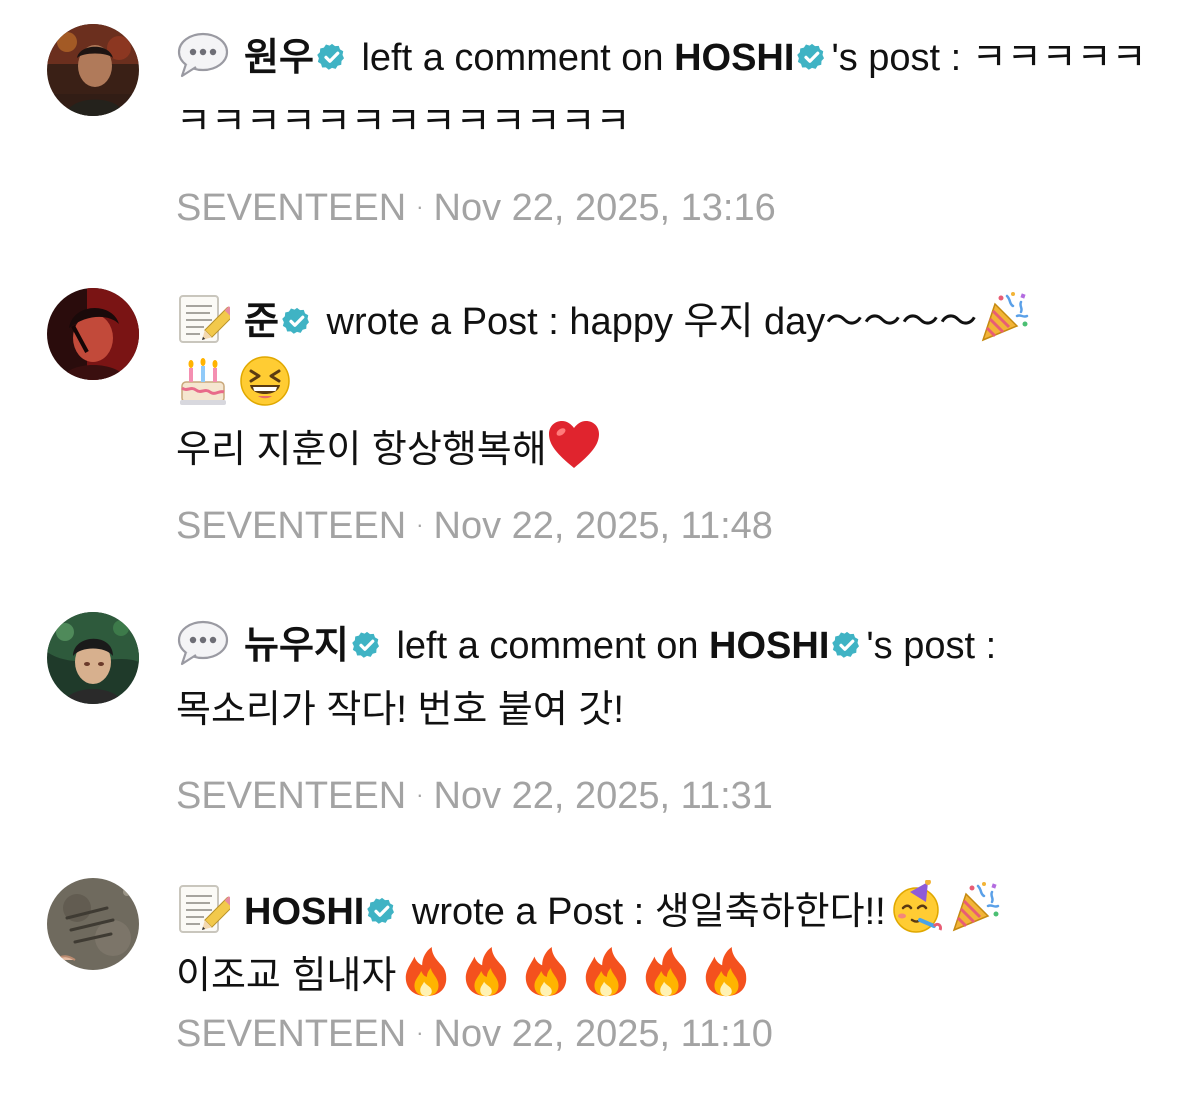  Describe the element at coordinates (603, 796) in the screenshot. I see `timestamp: Nov 22, 2025, 11:31` at that location.